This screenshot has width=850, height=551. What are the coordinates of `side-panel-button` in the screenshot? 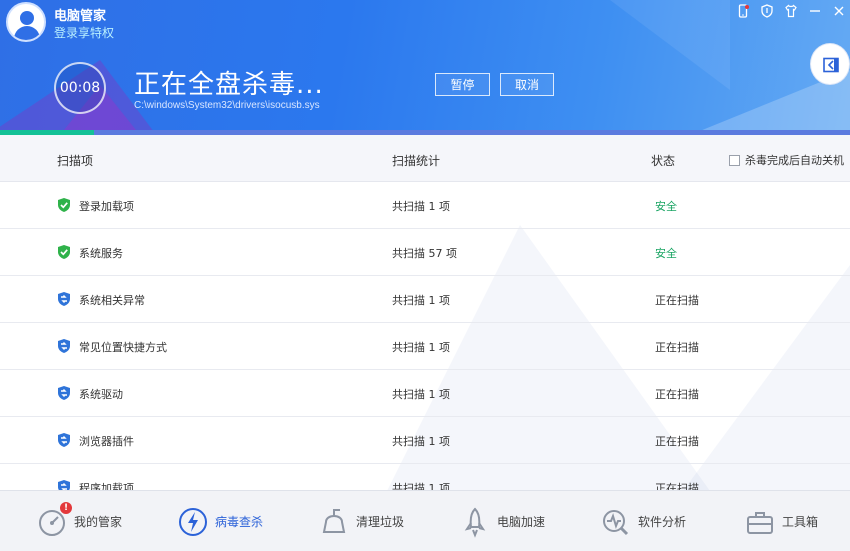 It's located at (830, 64).